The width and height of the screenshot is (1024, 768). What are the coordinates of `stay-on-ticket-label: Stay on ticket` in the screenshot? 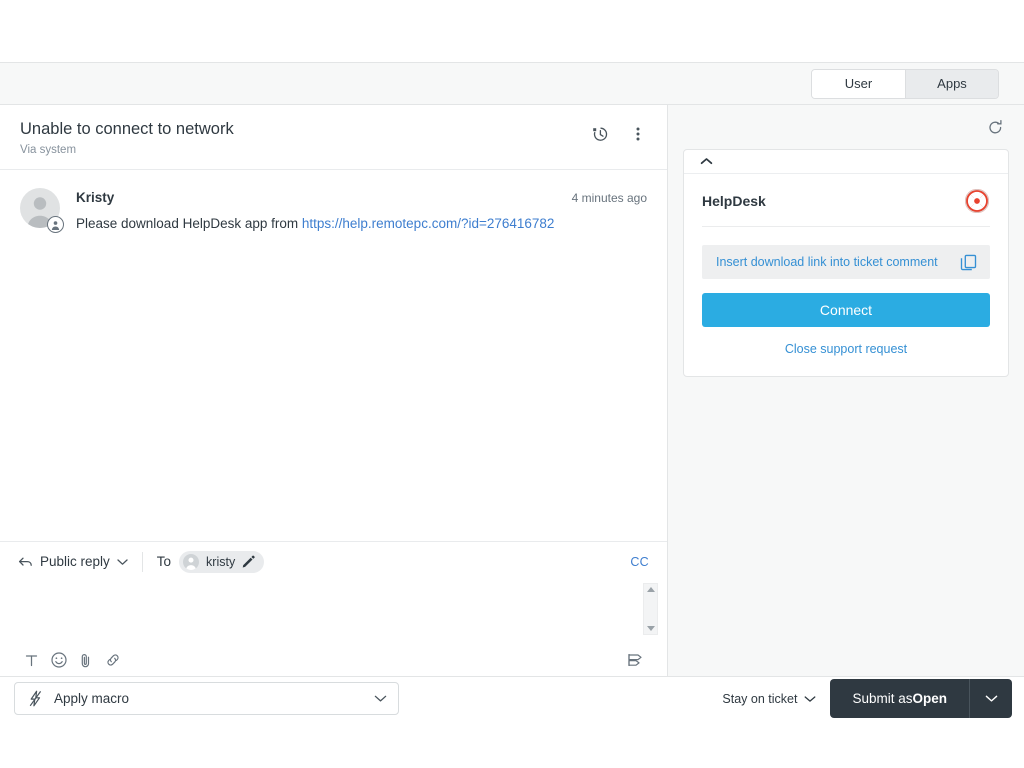 It's located at (760, 698).